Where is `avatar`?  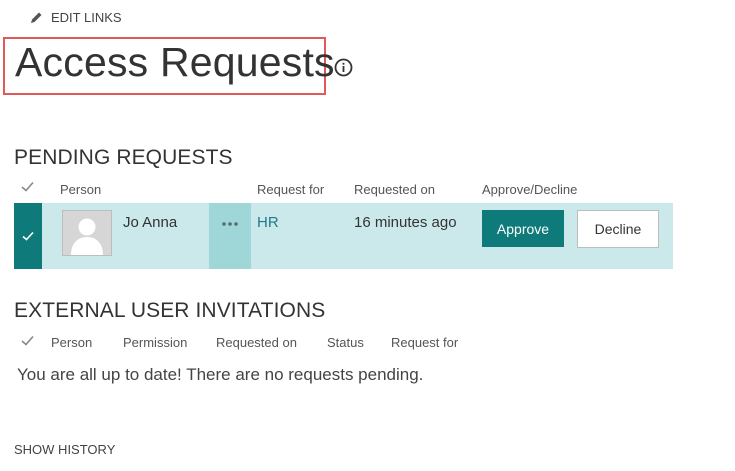
avatar is located at coordinates (87, 233).